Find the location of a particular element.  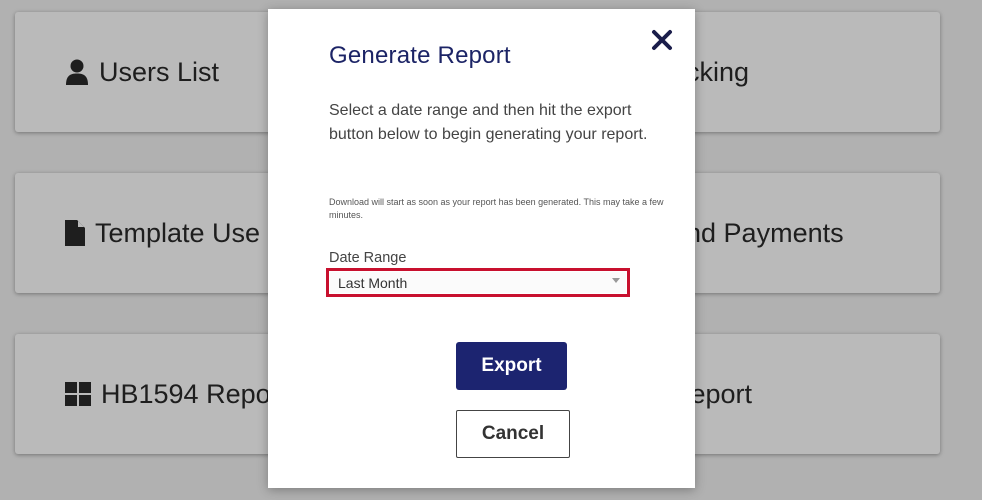

date-range-label: Date Range is located at coordinates (368, 258).